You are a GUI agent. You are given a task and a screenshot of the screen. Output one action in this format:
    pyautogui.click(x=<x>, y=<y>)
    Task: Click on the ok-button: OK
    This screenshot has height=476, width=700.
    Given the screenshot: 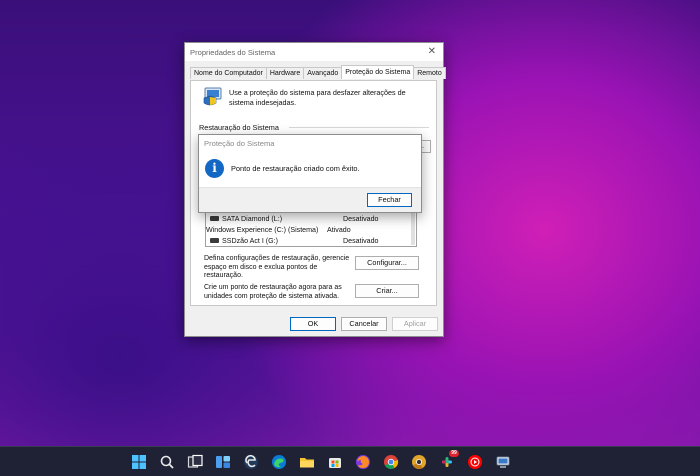 What is the action you would take?
    pyautogui.click(x=313, y=324)
    